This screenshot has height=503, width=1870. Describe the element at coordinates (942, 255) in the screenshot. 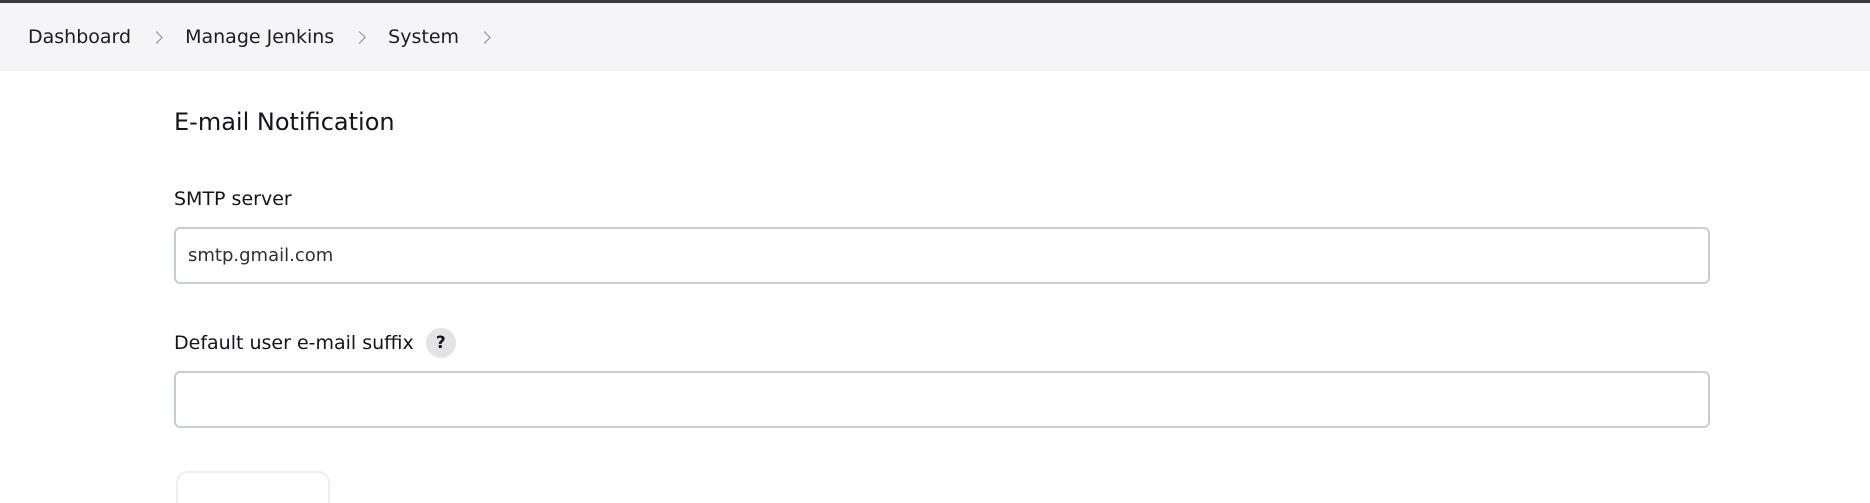

I see `smtp-server-input` at that location.